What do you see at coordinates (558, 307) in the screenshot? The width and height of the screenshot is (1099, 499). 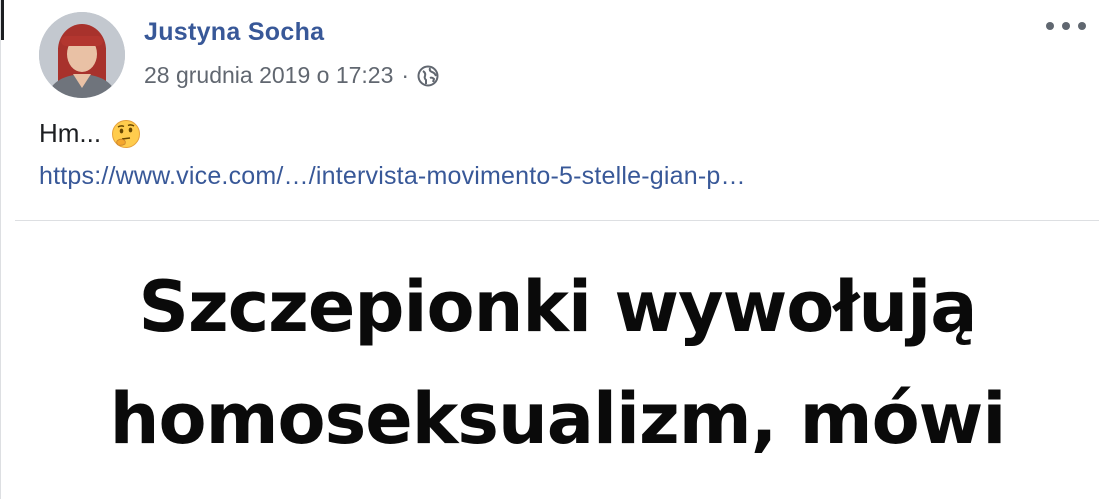 I see `headline-line-1: Szczepionki wywołują` at bounding box center [558, 307].